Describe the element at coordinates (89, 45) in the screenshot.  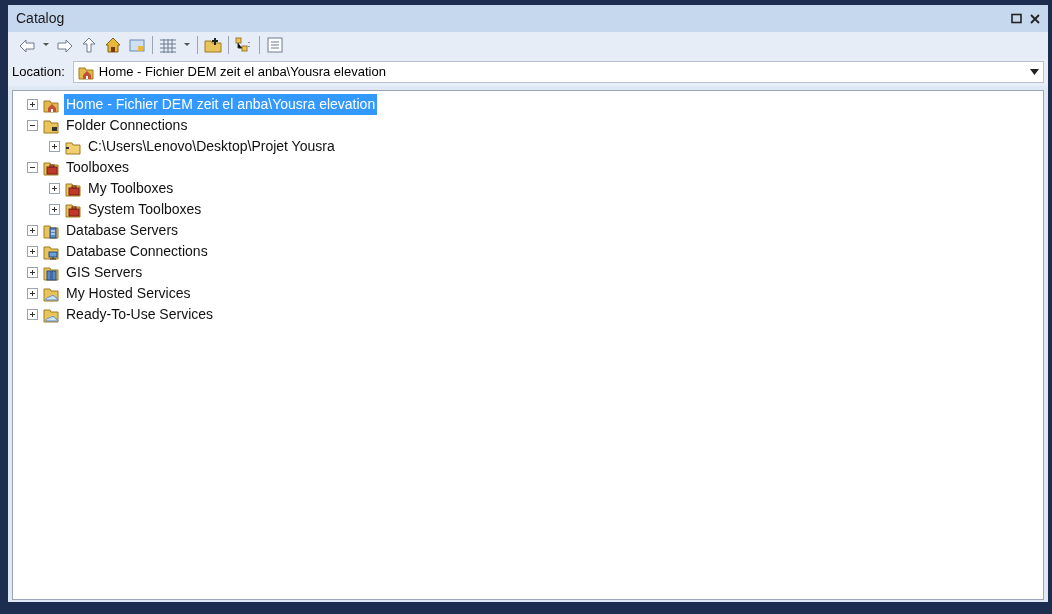
I see `up-folder-icon` at that location.